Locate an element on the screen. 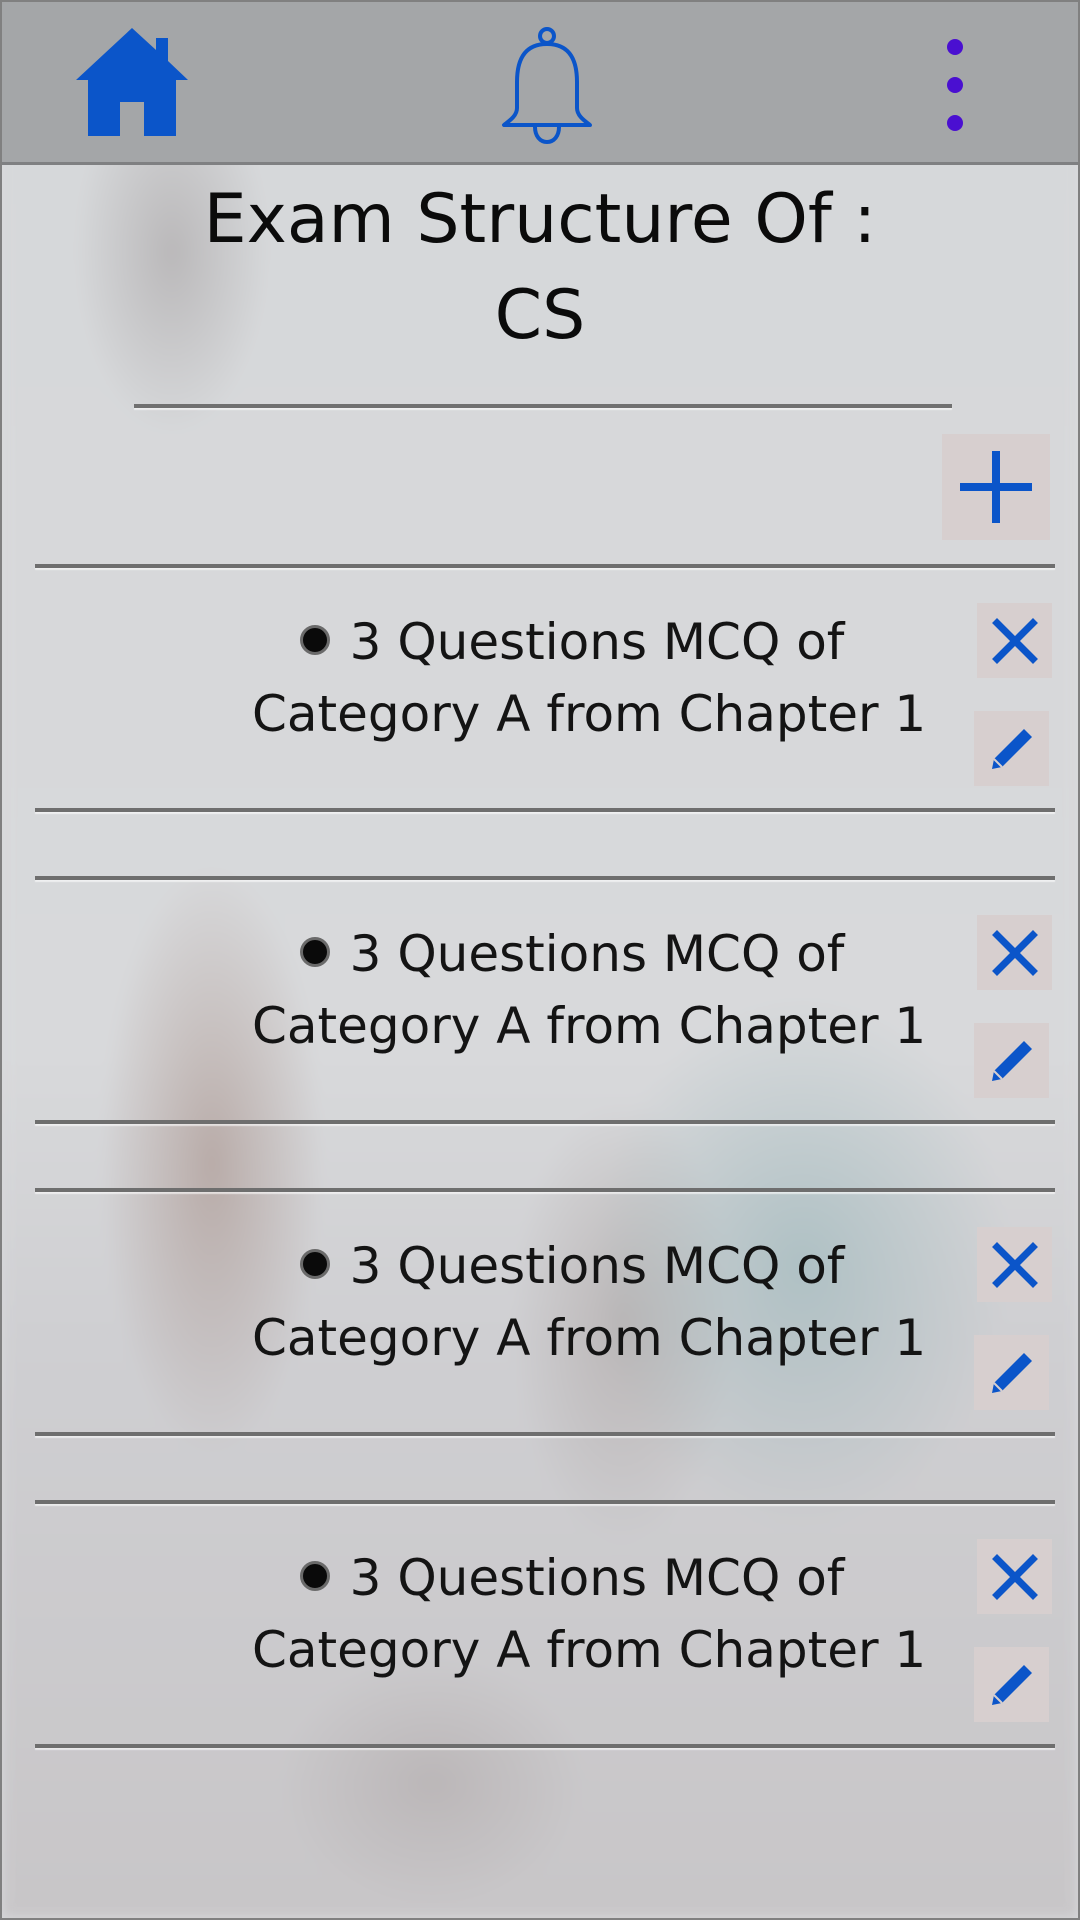 The height and width of the screenshot is (1920, 1080). plus-icon is located at coordinates (996, 487).